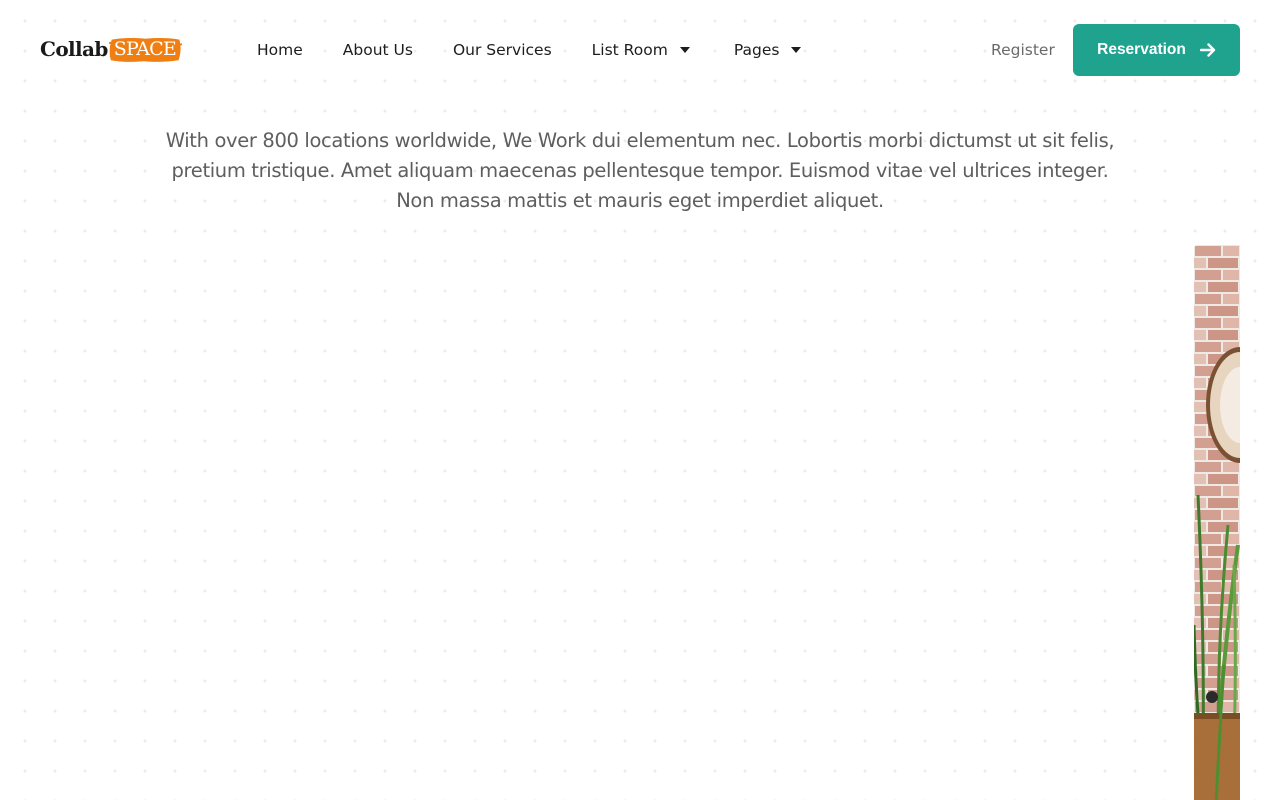  I want to click on nav-item-home: Home, so click(280, 50).